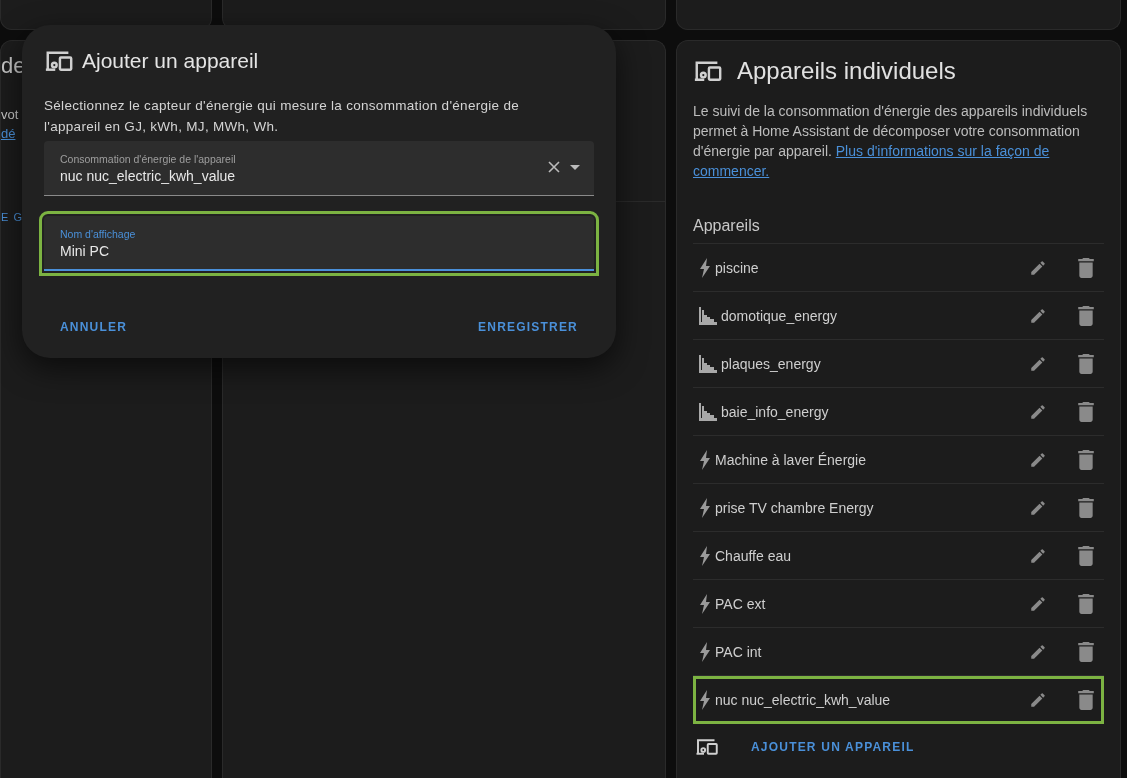 The width and height of the screenshot is (1127, 778). Describe the element at coordinates (803, 699) in the screenshot. I see `device-name: nuc nuc_electric_kwh_value` at that location.